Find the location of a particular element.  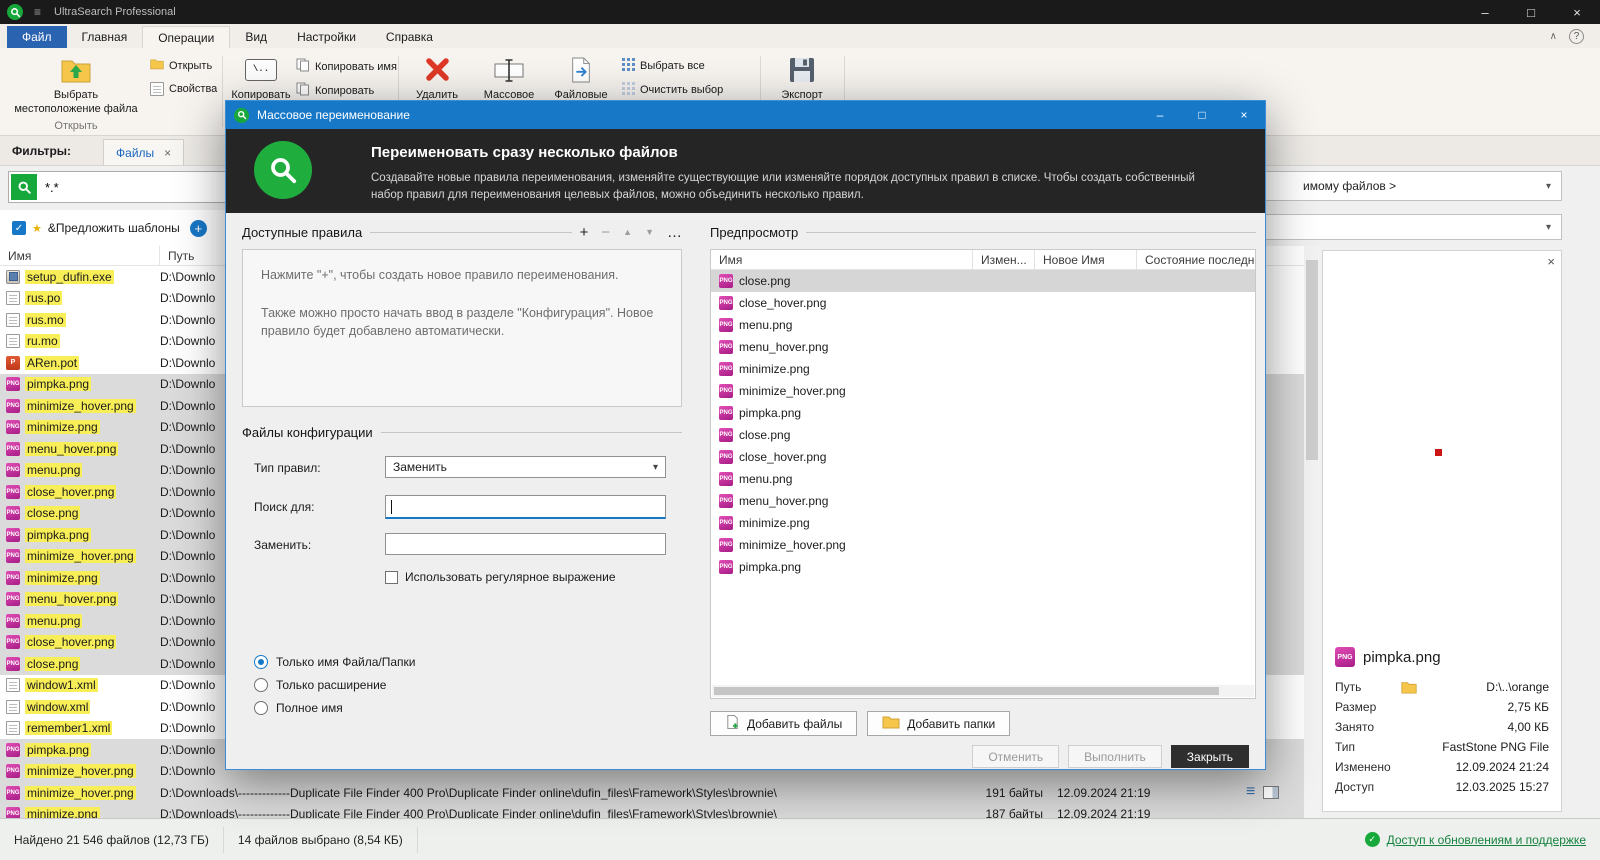

add-template-button: + is located at coordinates (198, 228).